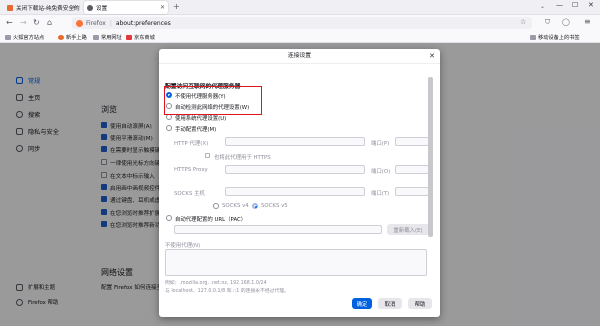  I want to click on https-port-label: 端口(O), so click(381, 172).